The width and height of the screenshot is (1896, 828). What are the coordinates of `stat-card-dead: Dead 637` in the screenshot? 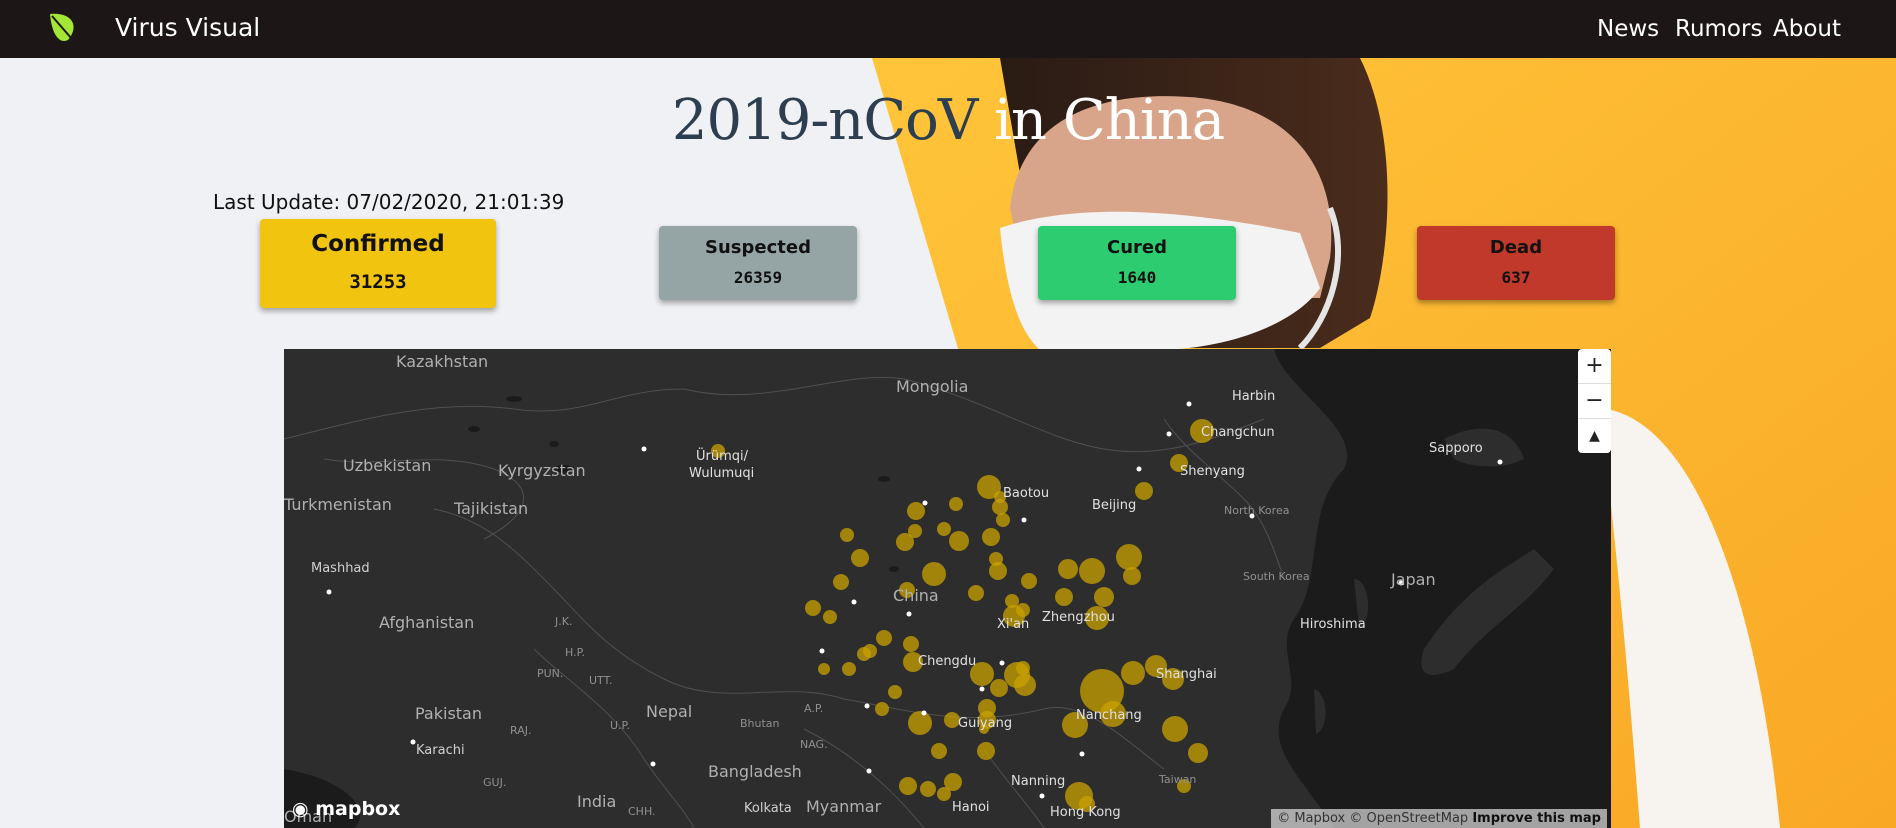 It's located at (1516, 263).